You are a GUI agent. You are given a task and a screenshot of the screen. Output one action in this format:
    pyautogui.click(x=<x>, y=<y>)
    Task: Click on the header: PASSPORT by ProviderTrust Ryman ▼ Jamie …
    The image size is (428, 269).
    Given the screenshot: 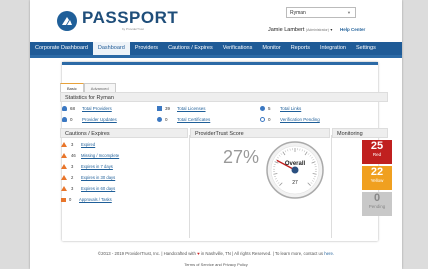 What is the action you would take?
    pyautogui.click(x=216, y=21)
    